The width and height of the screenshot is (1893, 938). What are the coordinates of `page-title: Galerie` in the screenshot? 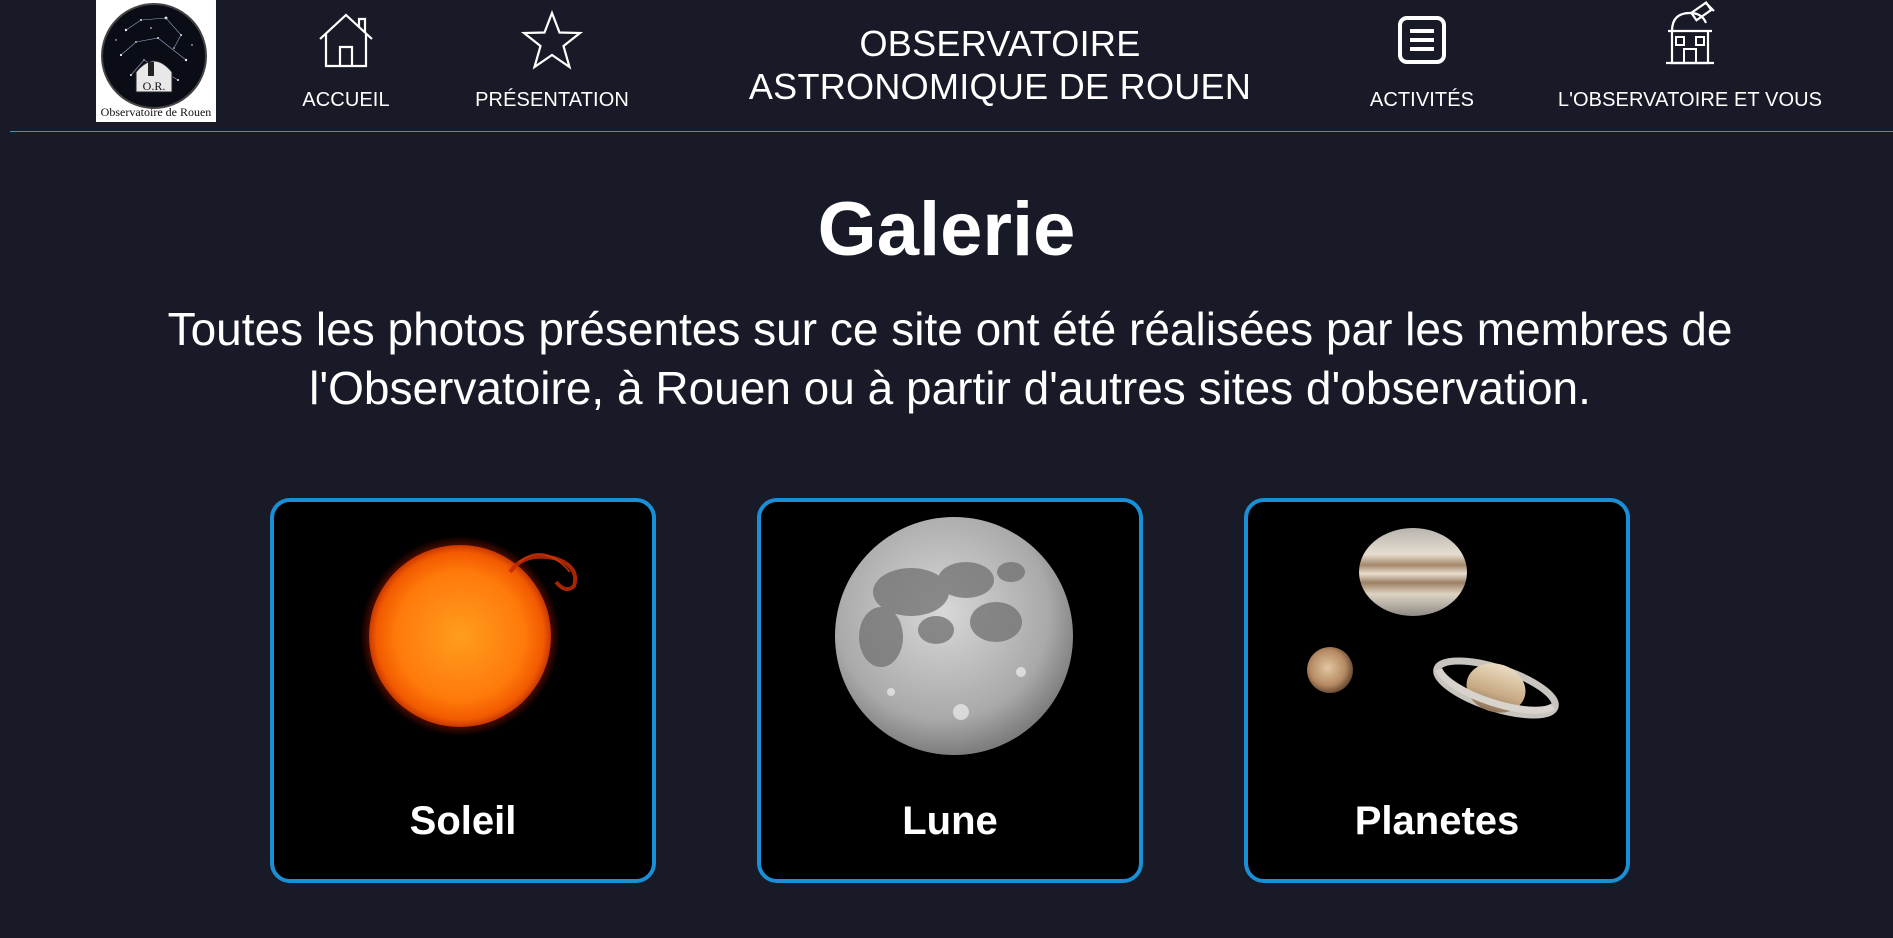 It's located at (946, 229).